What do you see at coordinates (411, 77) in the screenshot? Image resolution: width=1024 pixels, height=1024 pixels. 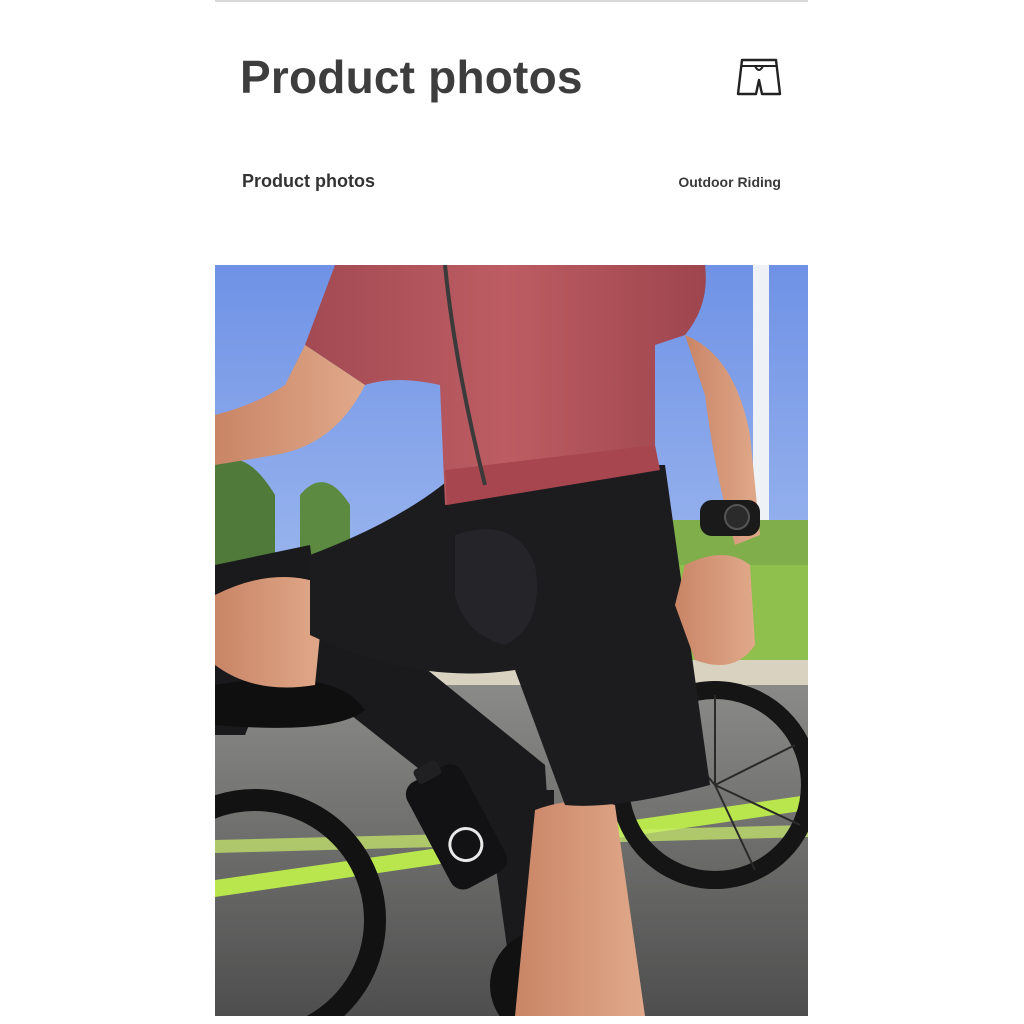 I see `page-title: Product photos` at bounding box center [411, 77].